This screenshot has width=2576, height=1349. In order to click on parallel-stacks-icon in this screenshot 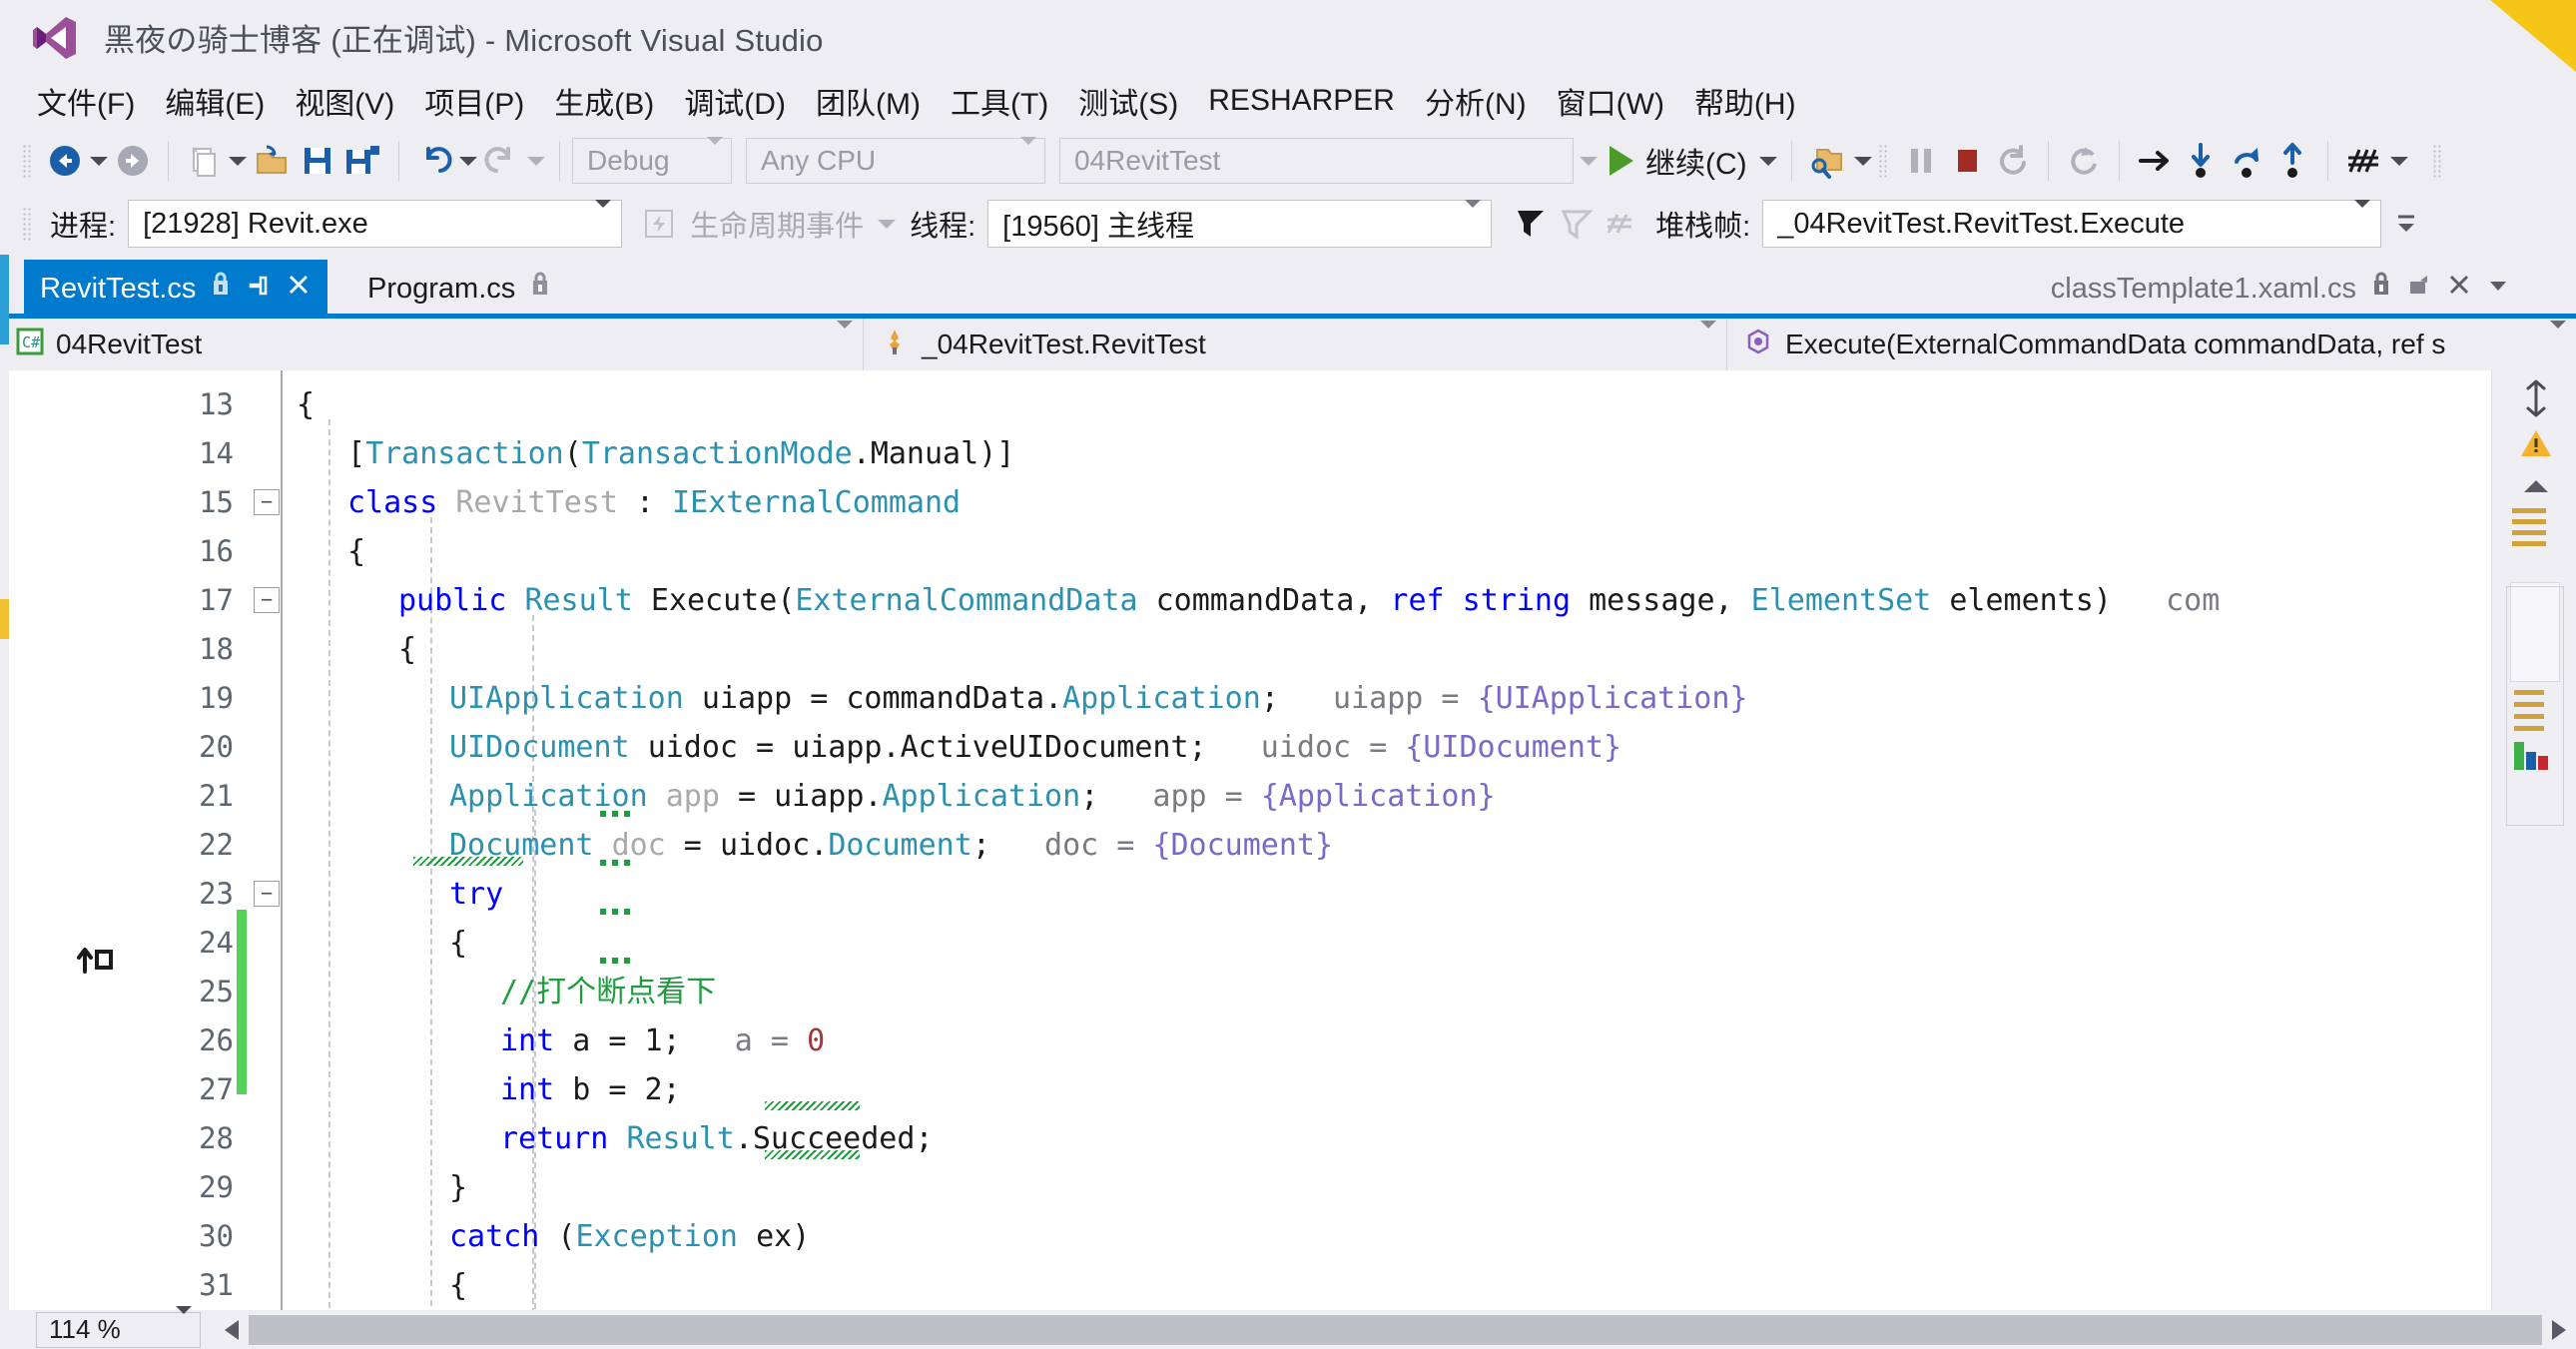, I will do `click(1622, 224)`.